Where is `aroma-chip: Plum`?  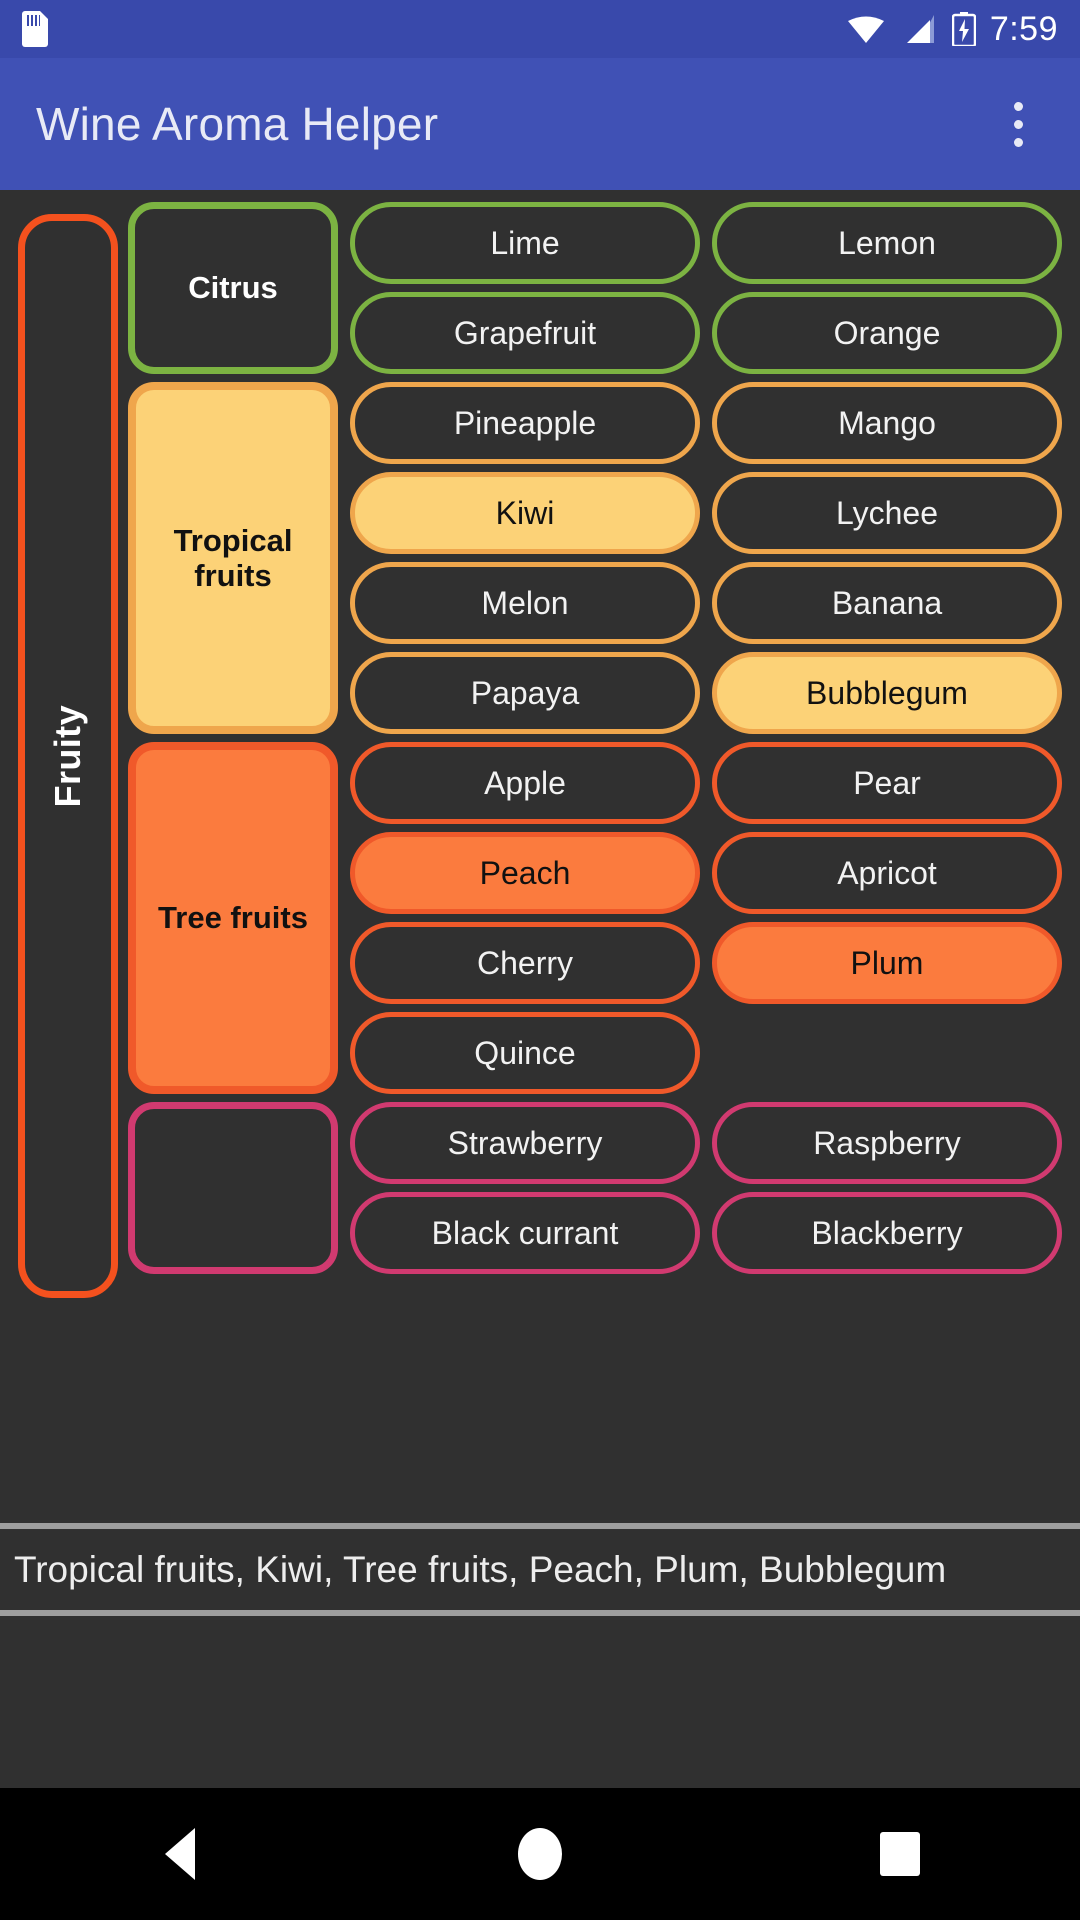
aroma-chip: Plum is located at coordinates (887, 963).